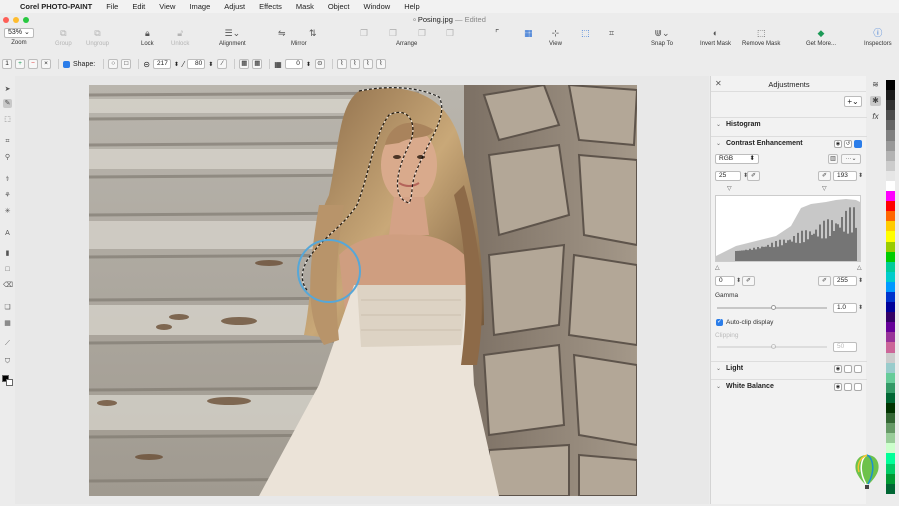  I want to click on view-rulers-button: ⌜, so click(497, 33).